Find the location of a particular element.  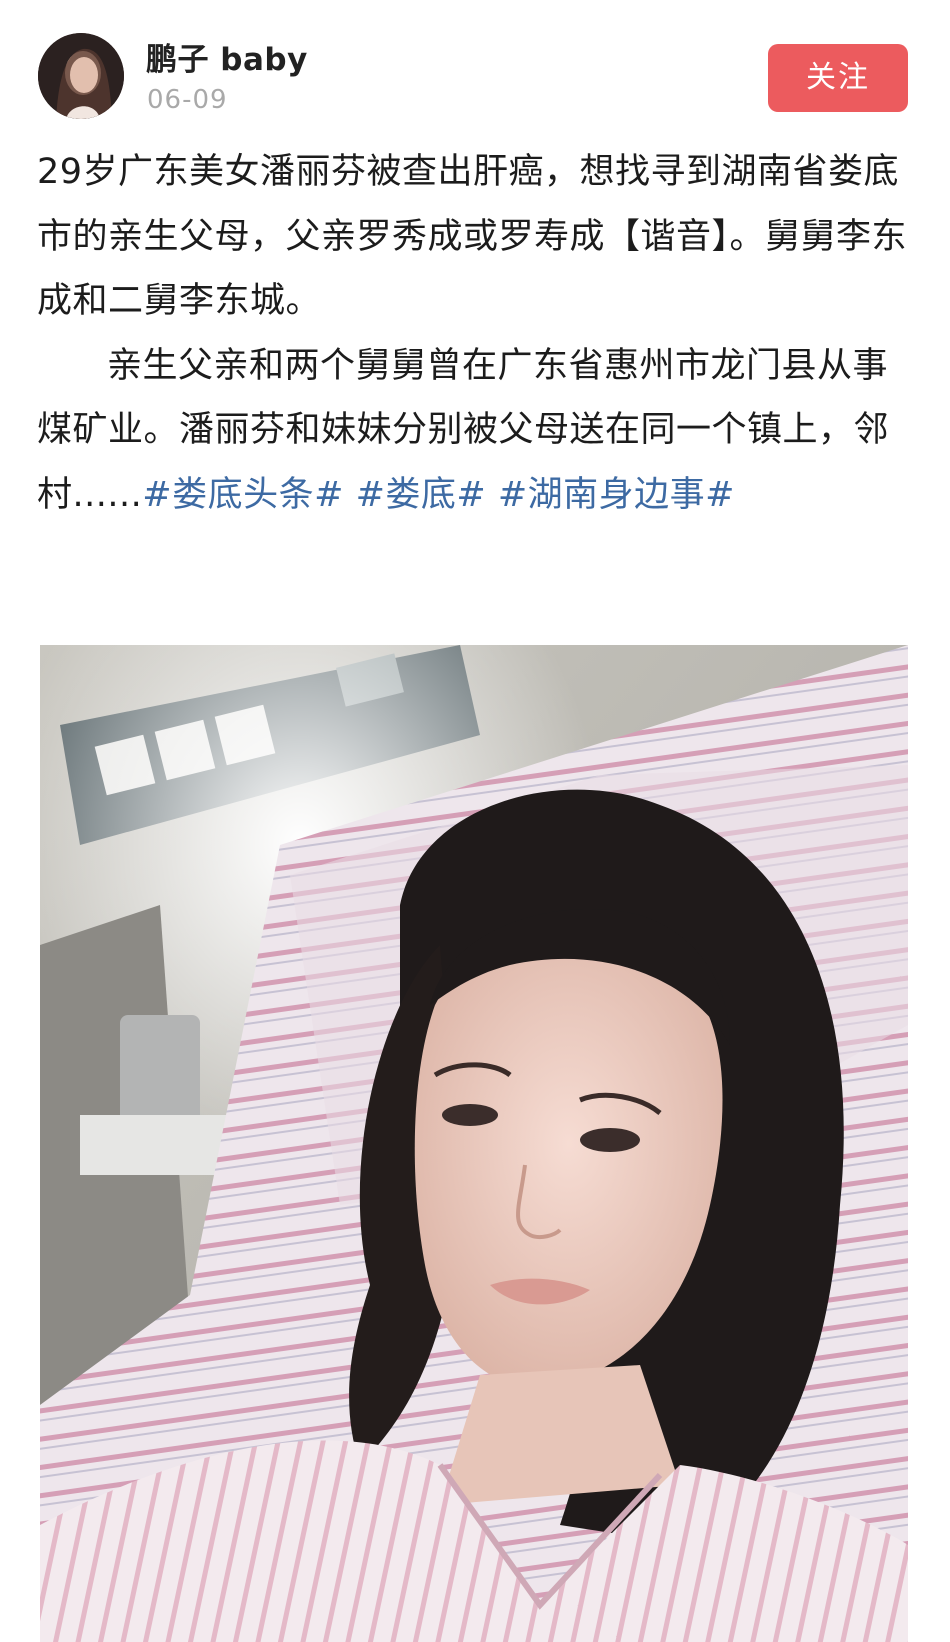

author-avatar is located at coordinates (81, 76).